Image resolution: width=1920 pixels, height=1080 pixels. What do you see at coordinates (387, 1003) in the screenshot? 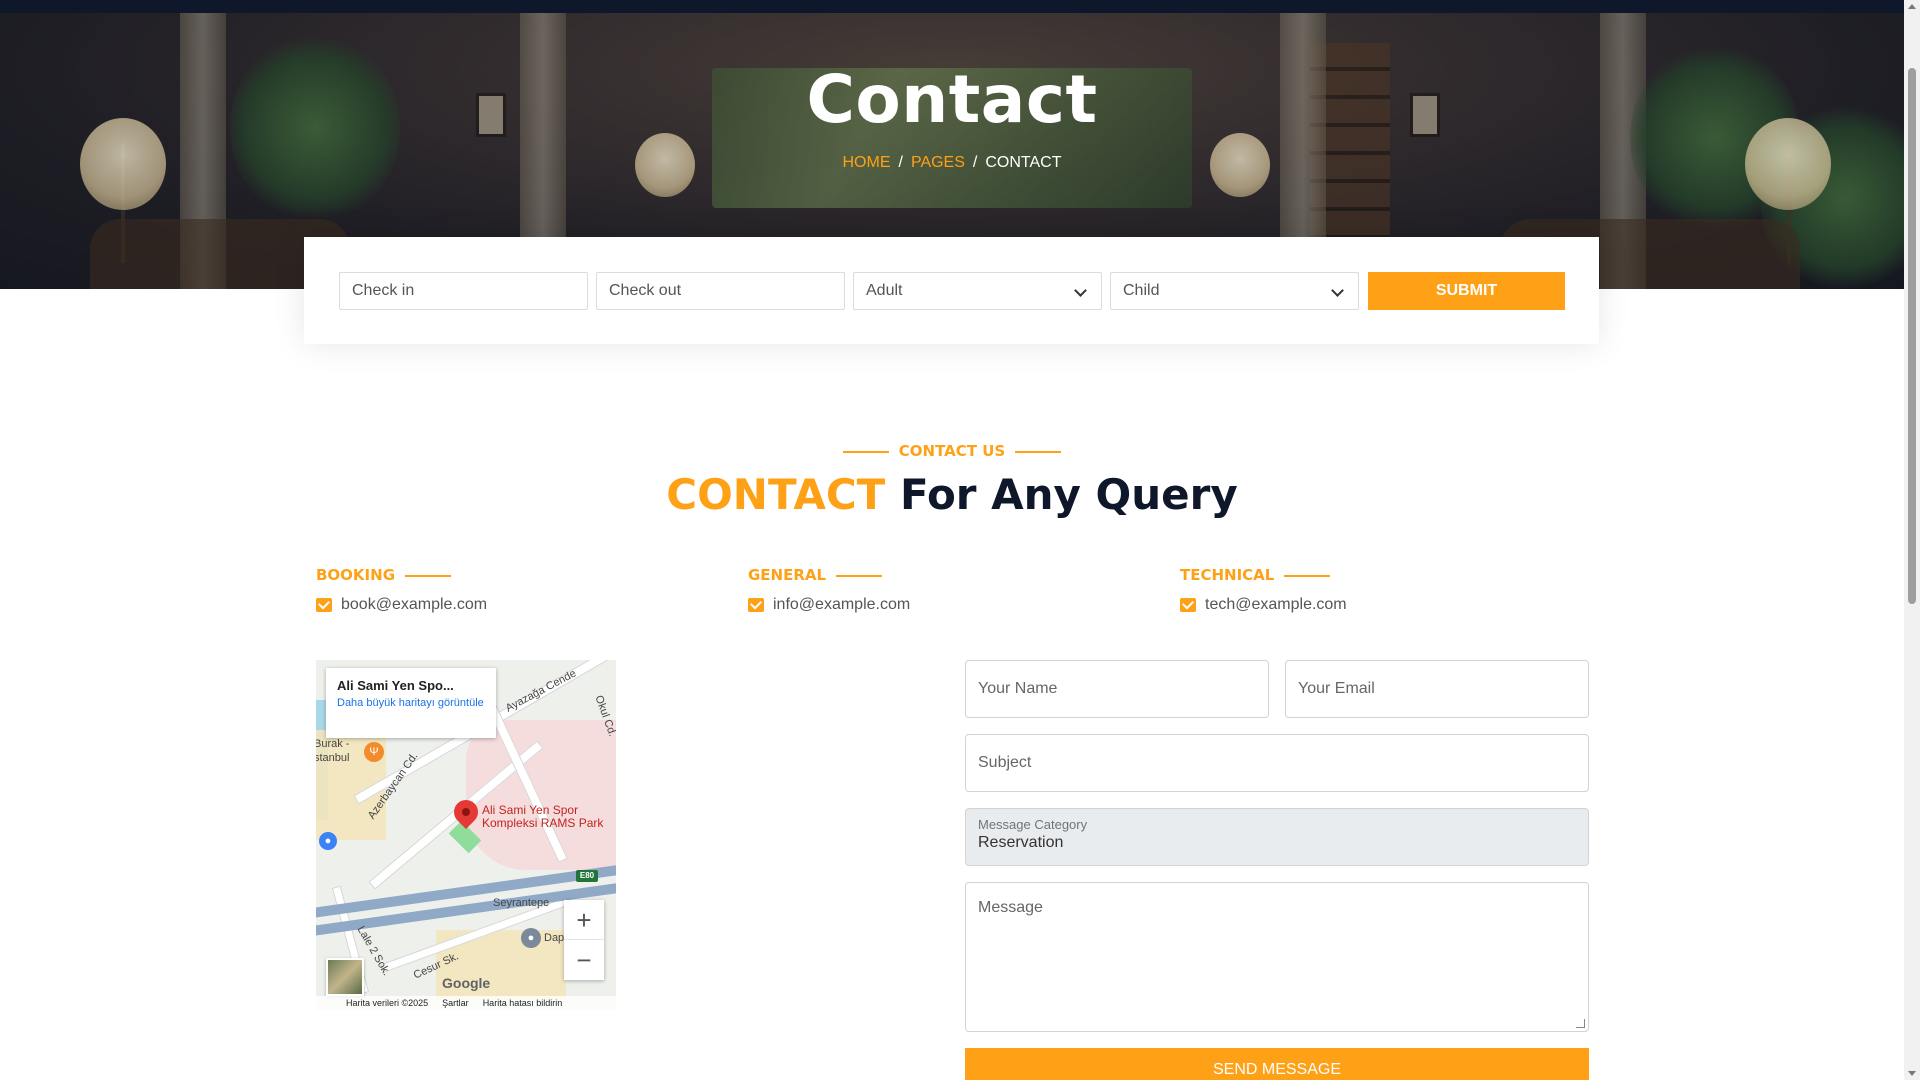
I see `map-data-credit: Harita verileri ©2025` at bounding box center [387, 1003].